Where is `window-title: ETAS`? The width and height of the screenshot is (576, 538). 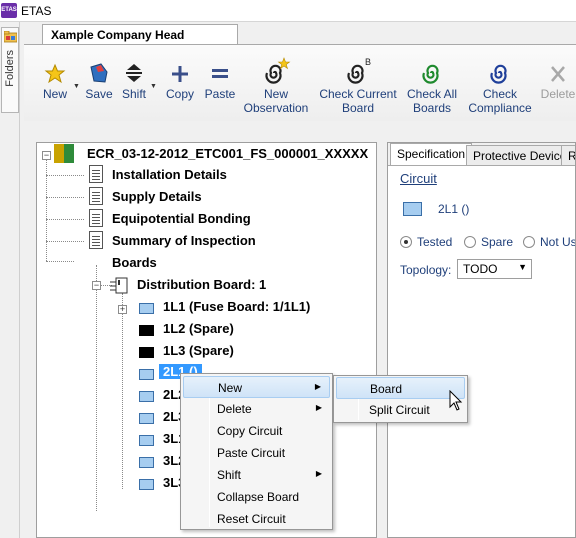
window-title: ETAS is located at coordinates (36, 11).